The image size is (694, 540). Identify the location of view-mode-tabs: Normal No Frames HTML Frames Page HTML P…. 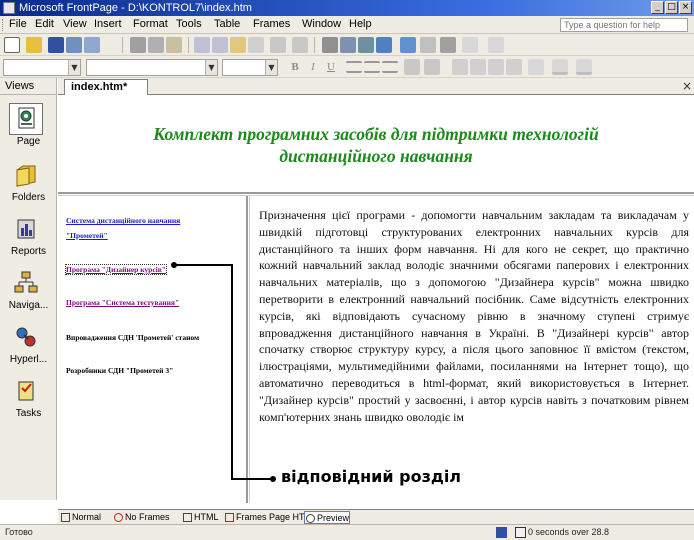
(376, 516).